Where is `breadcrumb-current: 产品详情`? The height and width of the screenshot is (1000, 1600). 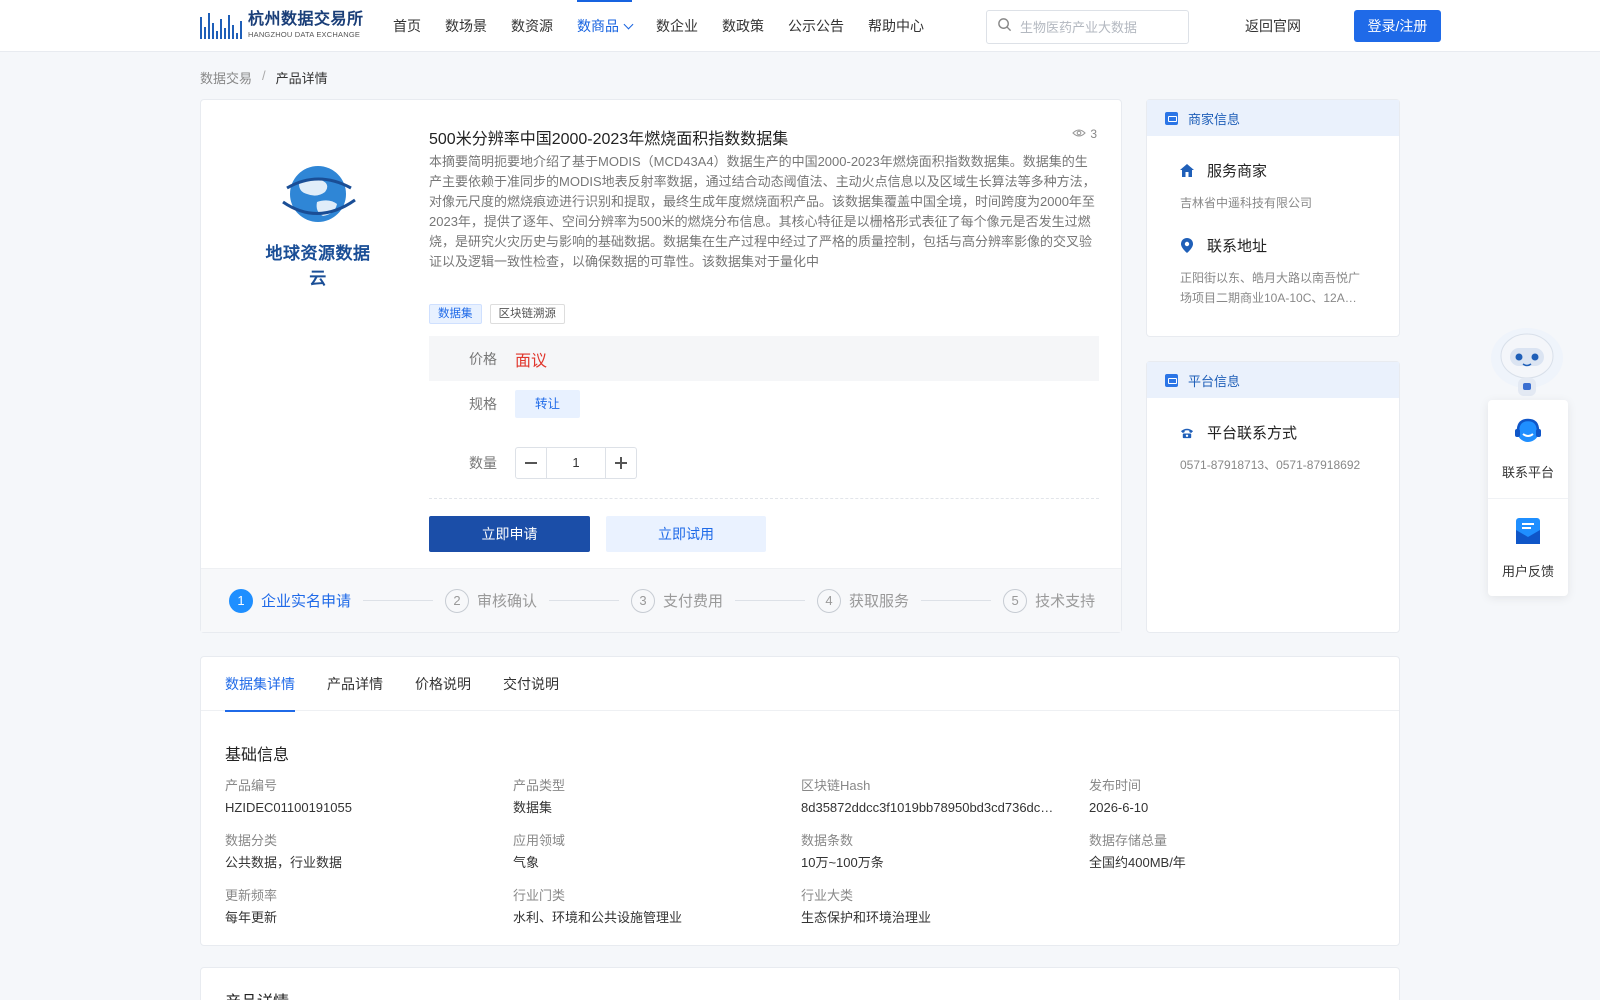 breadcrumb-current: 产品详情 is located at coordinates (301, 78).